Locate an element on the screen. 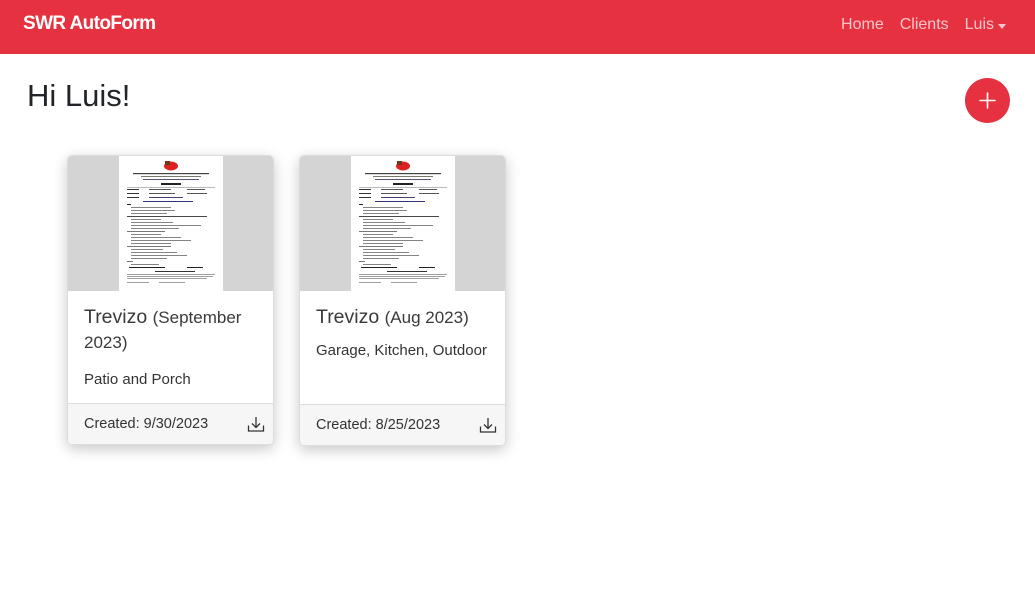  form-areas: Patio and Porch is located at coordinates (137, 379).